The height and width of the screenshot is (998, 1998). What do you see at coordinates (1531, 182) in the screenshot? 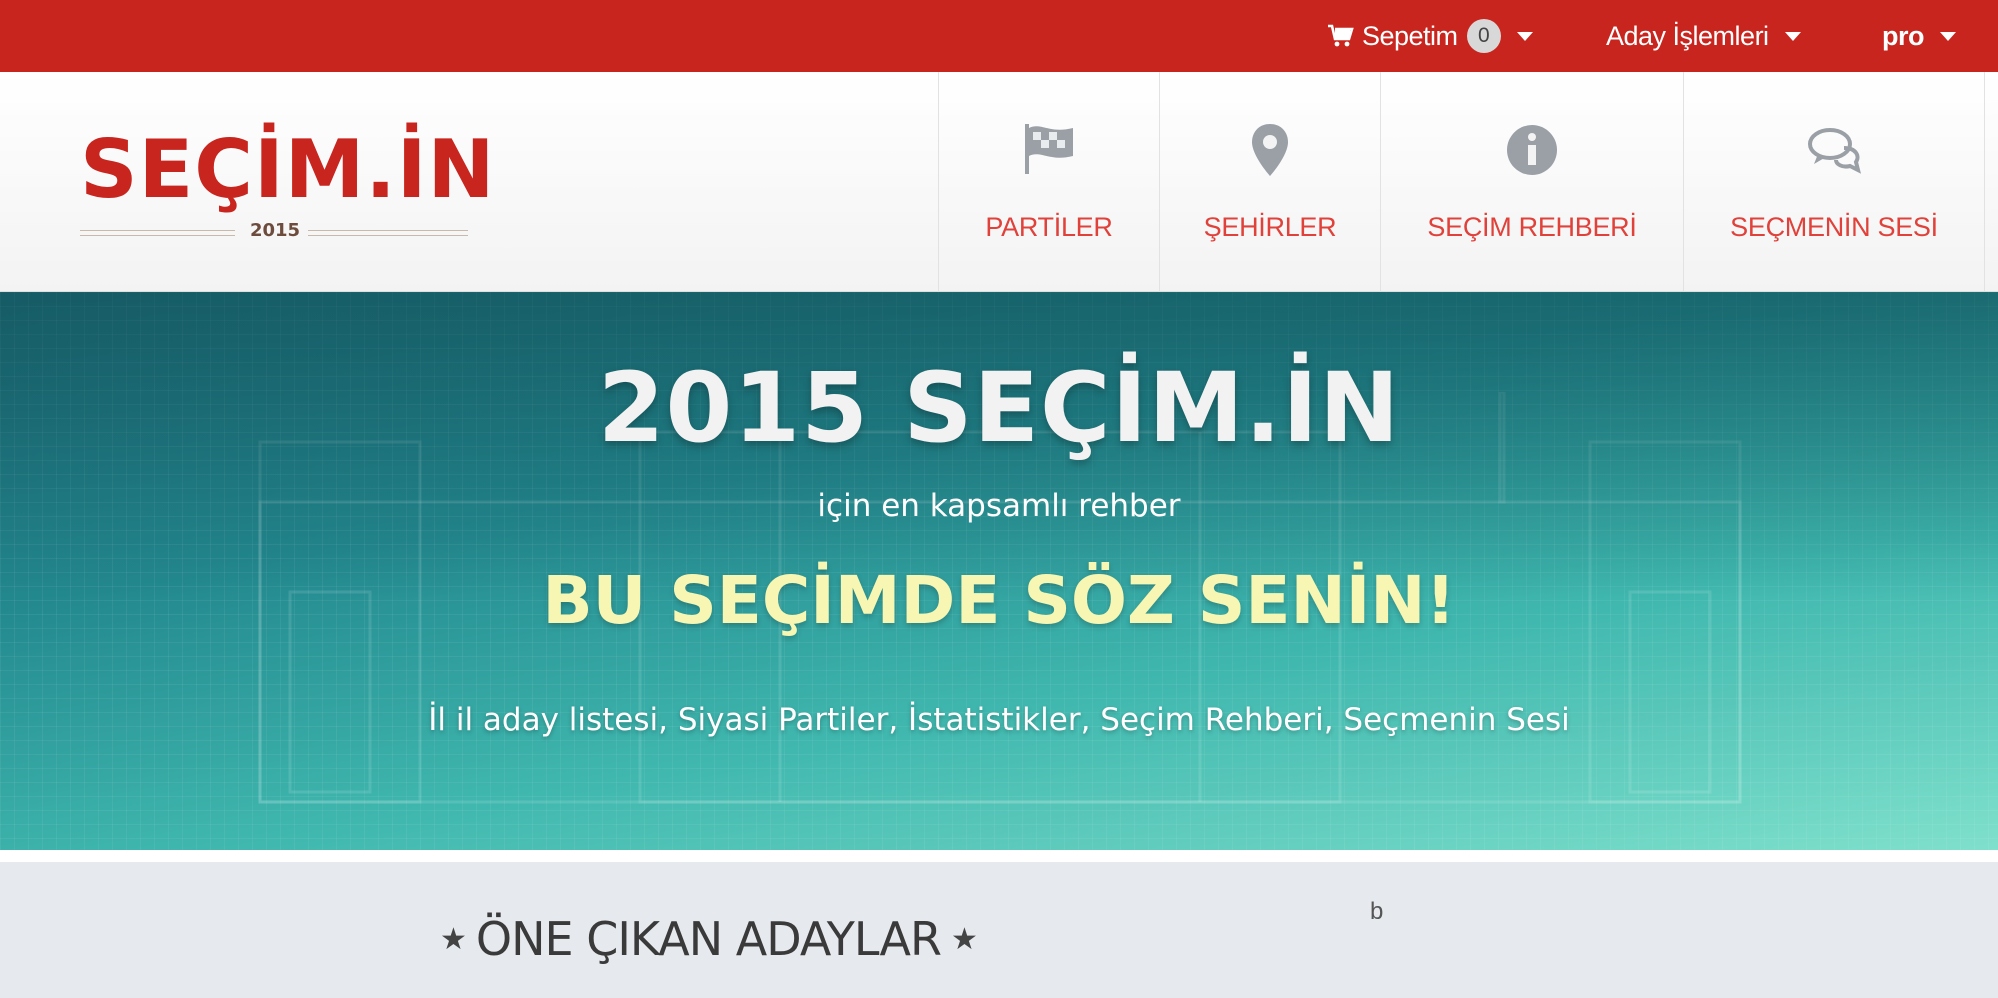
I see `nav-item-election-guide: SEÇİM REHBERİ` at bounding box center [1531, 182].